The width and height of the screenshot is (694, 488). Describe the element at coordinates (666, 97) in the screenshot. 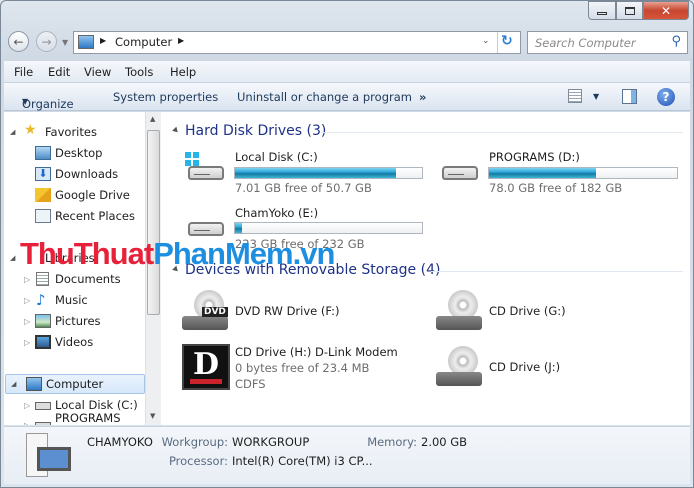

I see `help-icon: ?` at that location.